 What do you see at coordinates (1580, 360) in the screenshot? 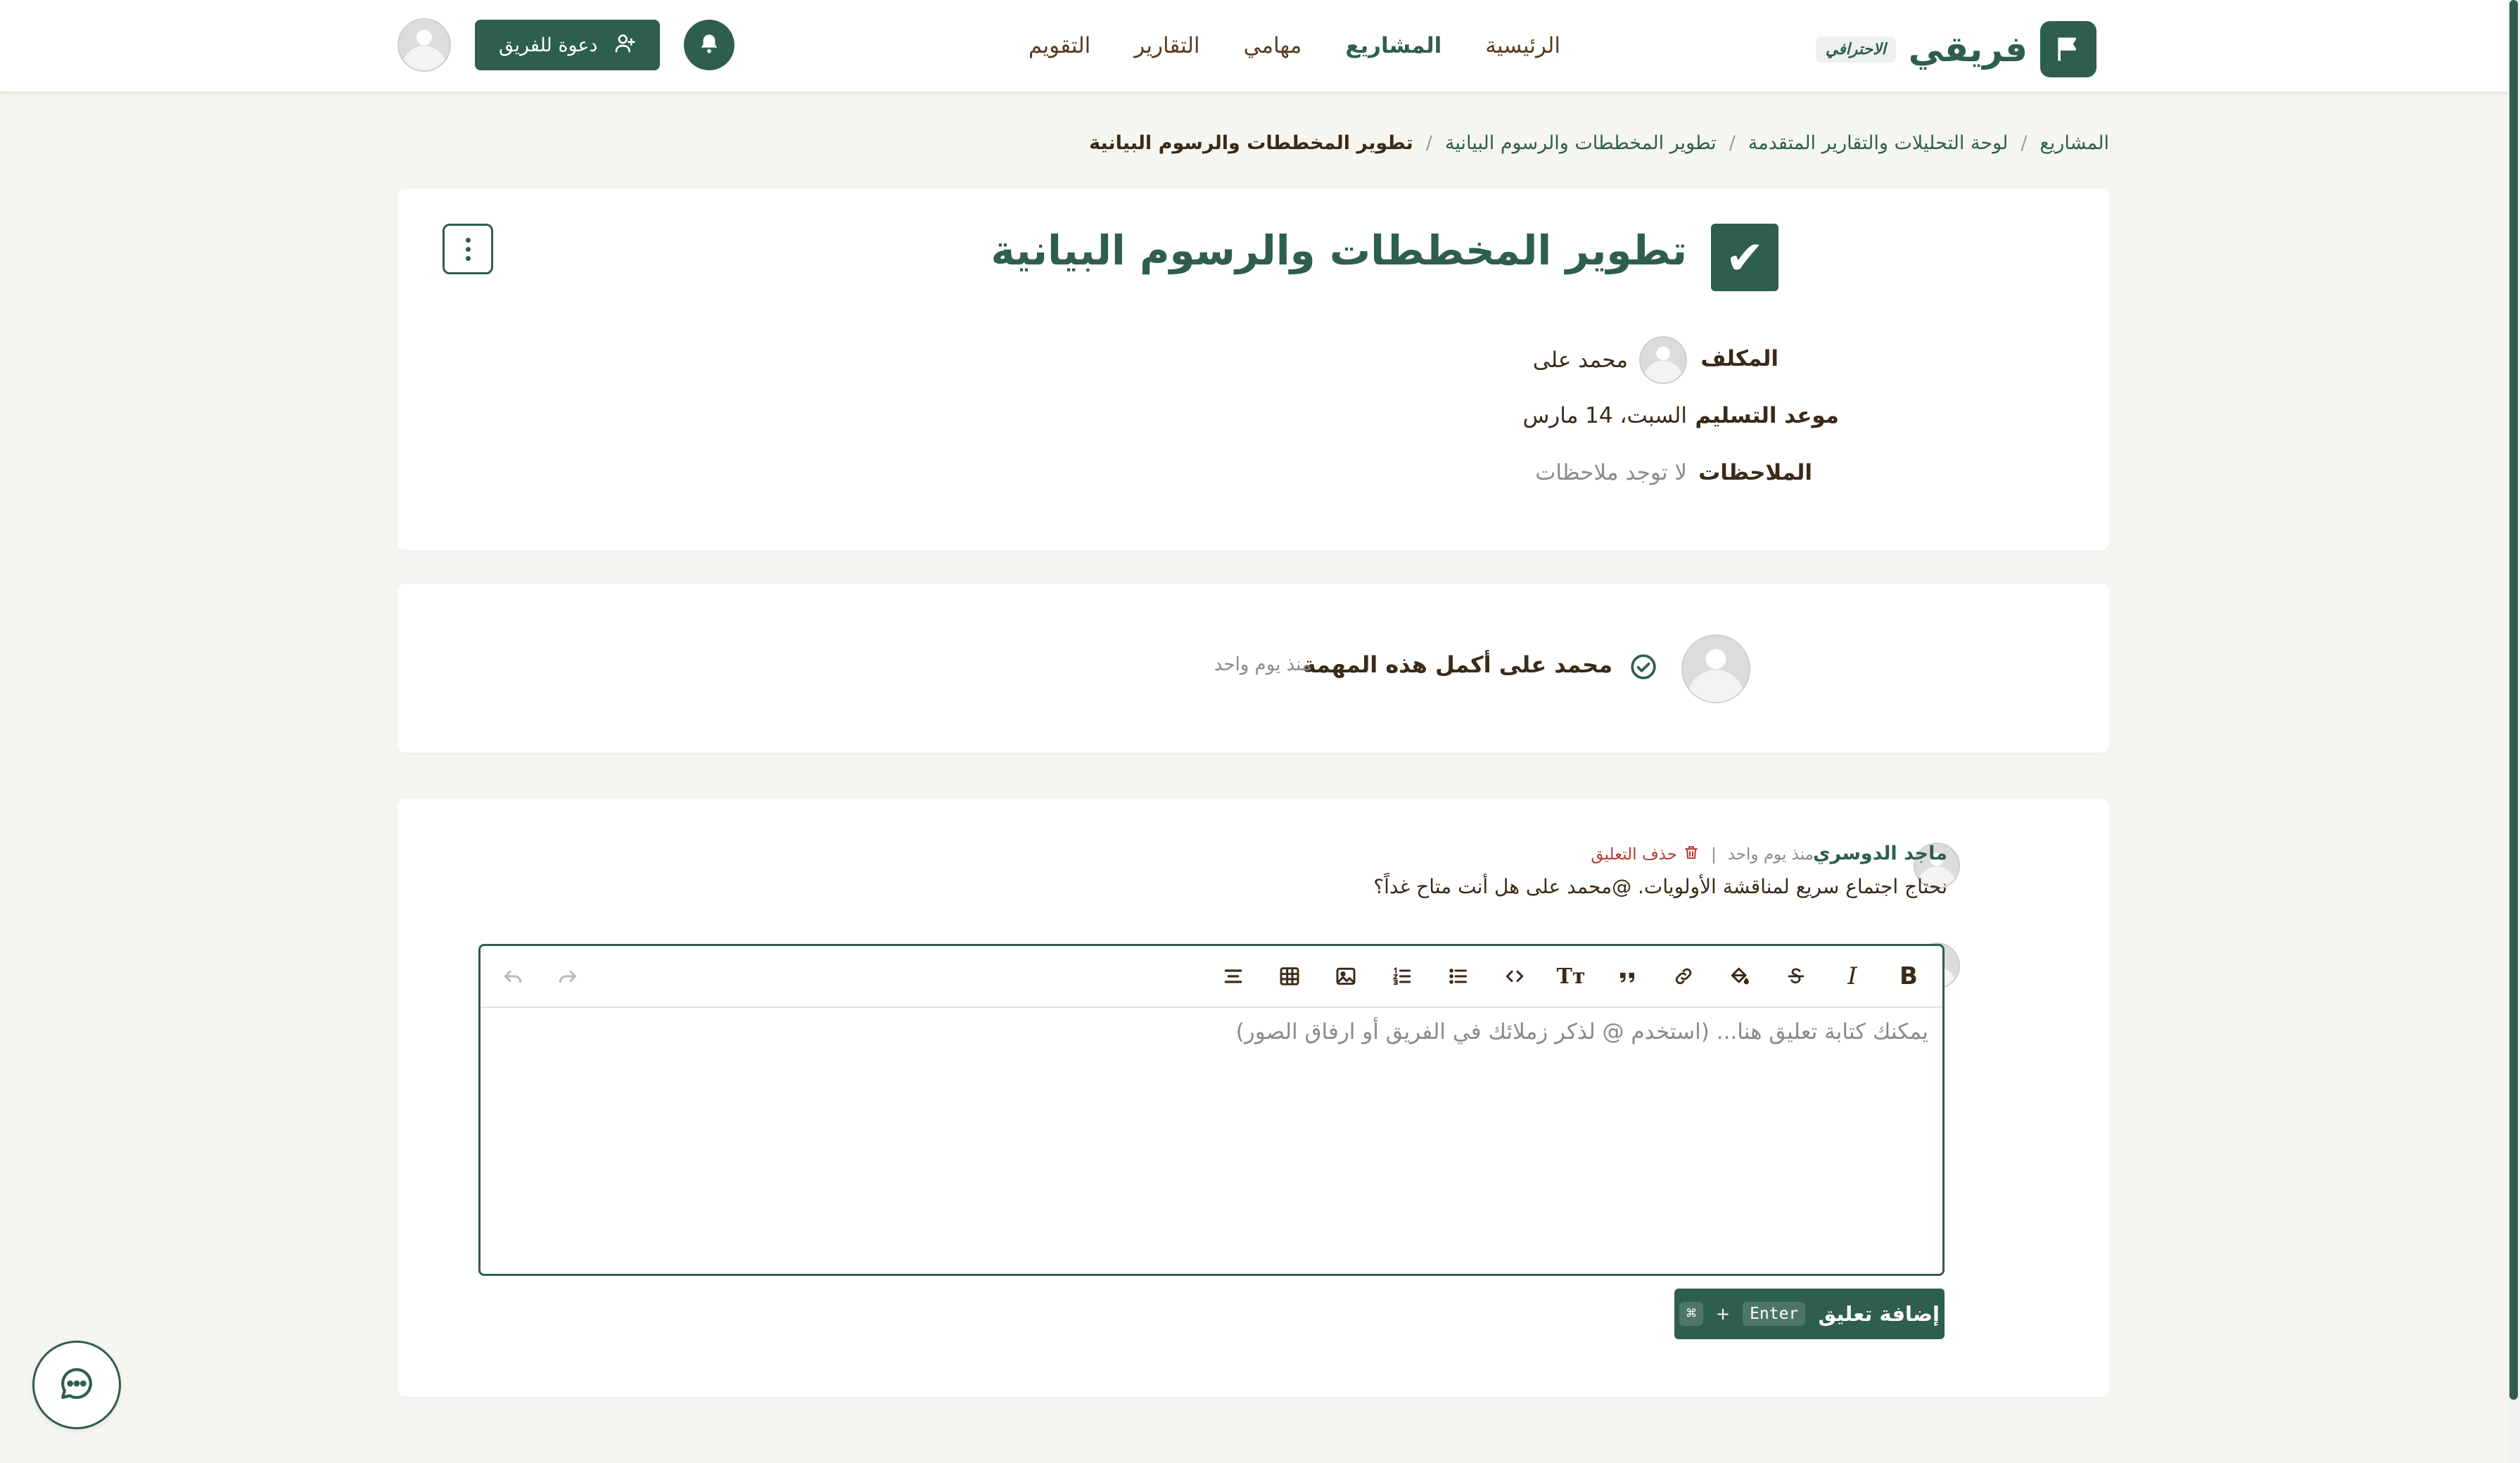
I see `assignee-name: محمد على` at bounding box center [1580, 360].